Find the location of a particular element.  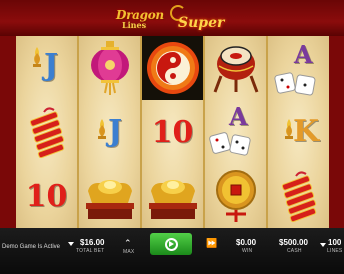

symbol-k: K is located at coordinates (298, 132).